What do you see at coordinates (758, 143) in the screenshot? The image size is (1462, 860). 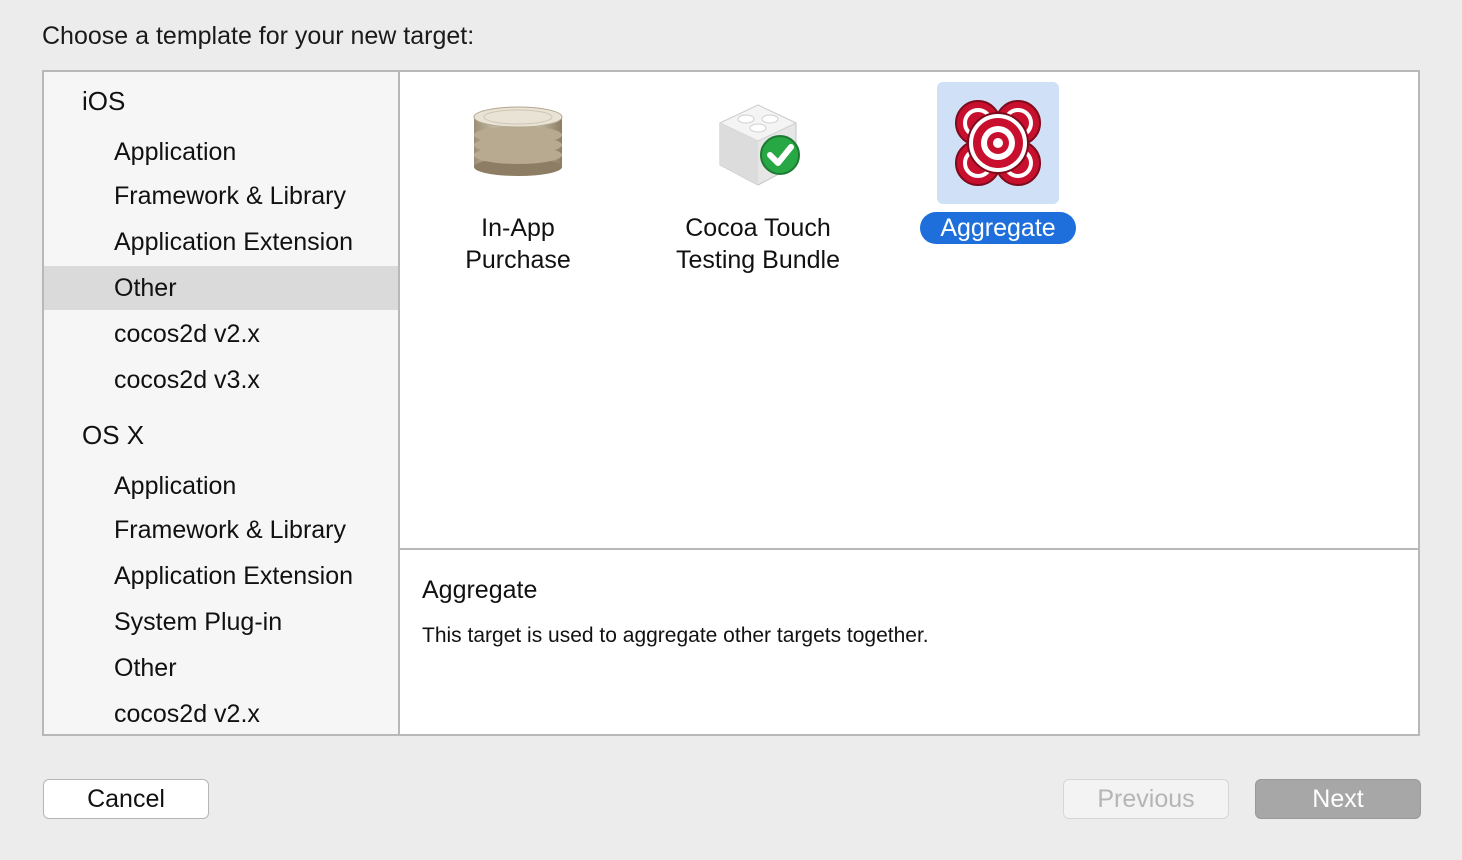 I see `lego-check-icon` at bounding box center [758, 143].